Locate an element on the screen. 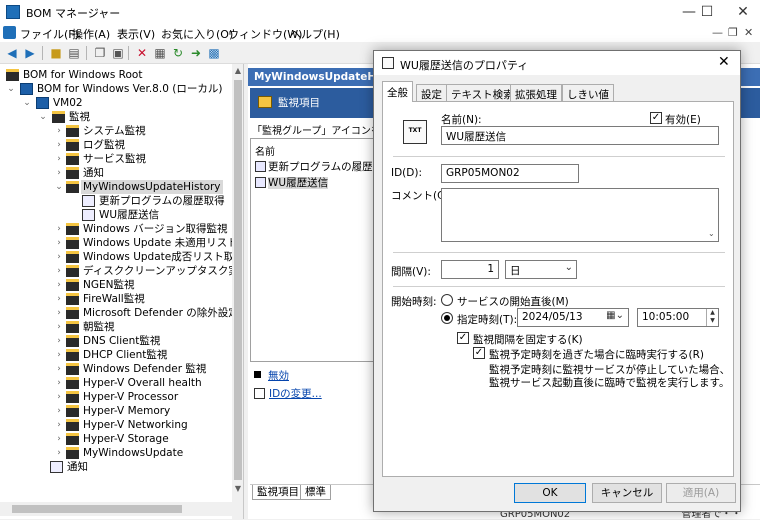 Image resolution: width=760 pixels, height=520 pixels. run-missed-checkbox: ✓ is located at coordinates (479, 353).